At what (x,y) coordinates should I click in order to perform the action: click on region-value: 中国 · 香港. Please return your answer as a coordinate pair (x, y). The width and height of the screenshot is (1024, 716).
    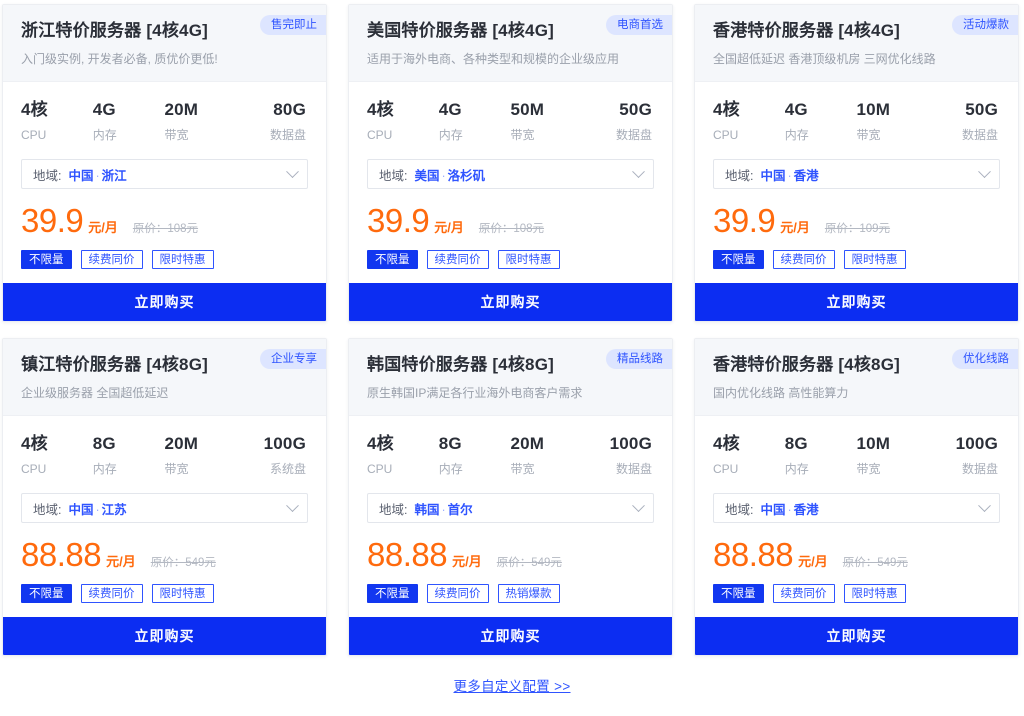
    Looking at the image, I should click on (870, 174).